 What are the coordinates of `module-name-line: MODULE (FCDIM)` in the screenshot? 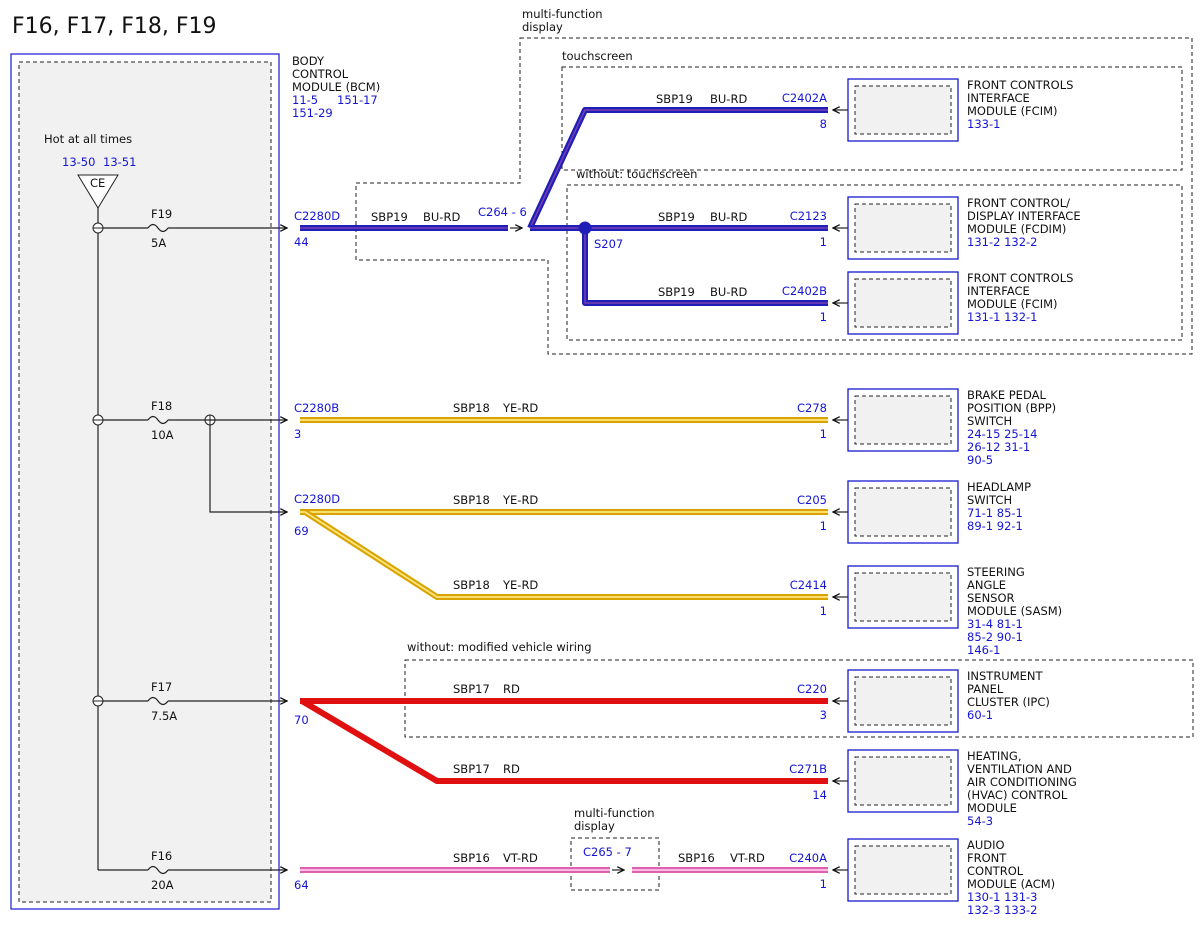 It's located at (1016, 229).